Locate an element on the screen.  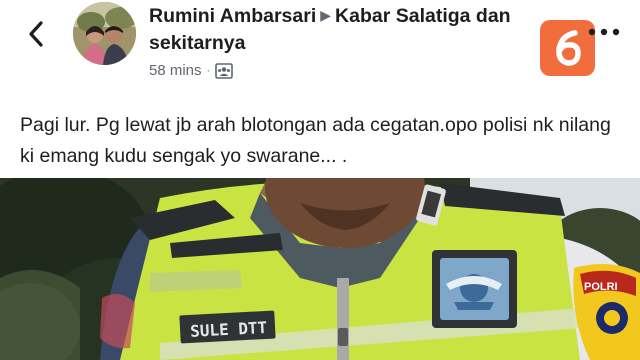
more-horizontal-icon is located at coordinates (604, 32).